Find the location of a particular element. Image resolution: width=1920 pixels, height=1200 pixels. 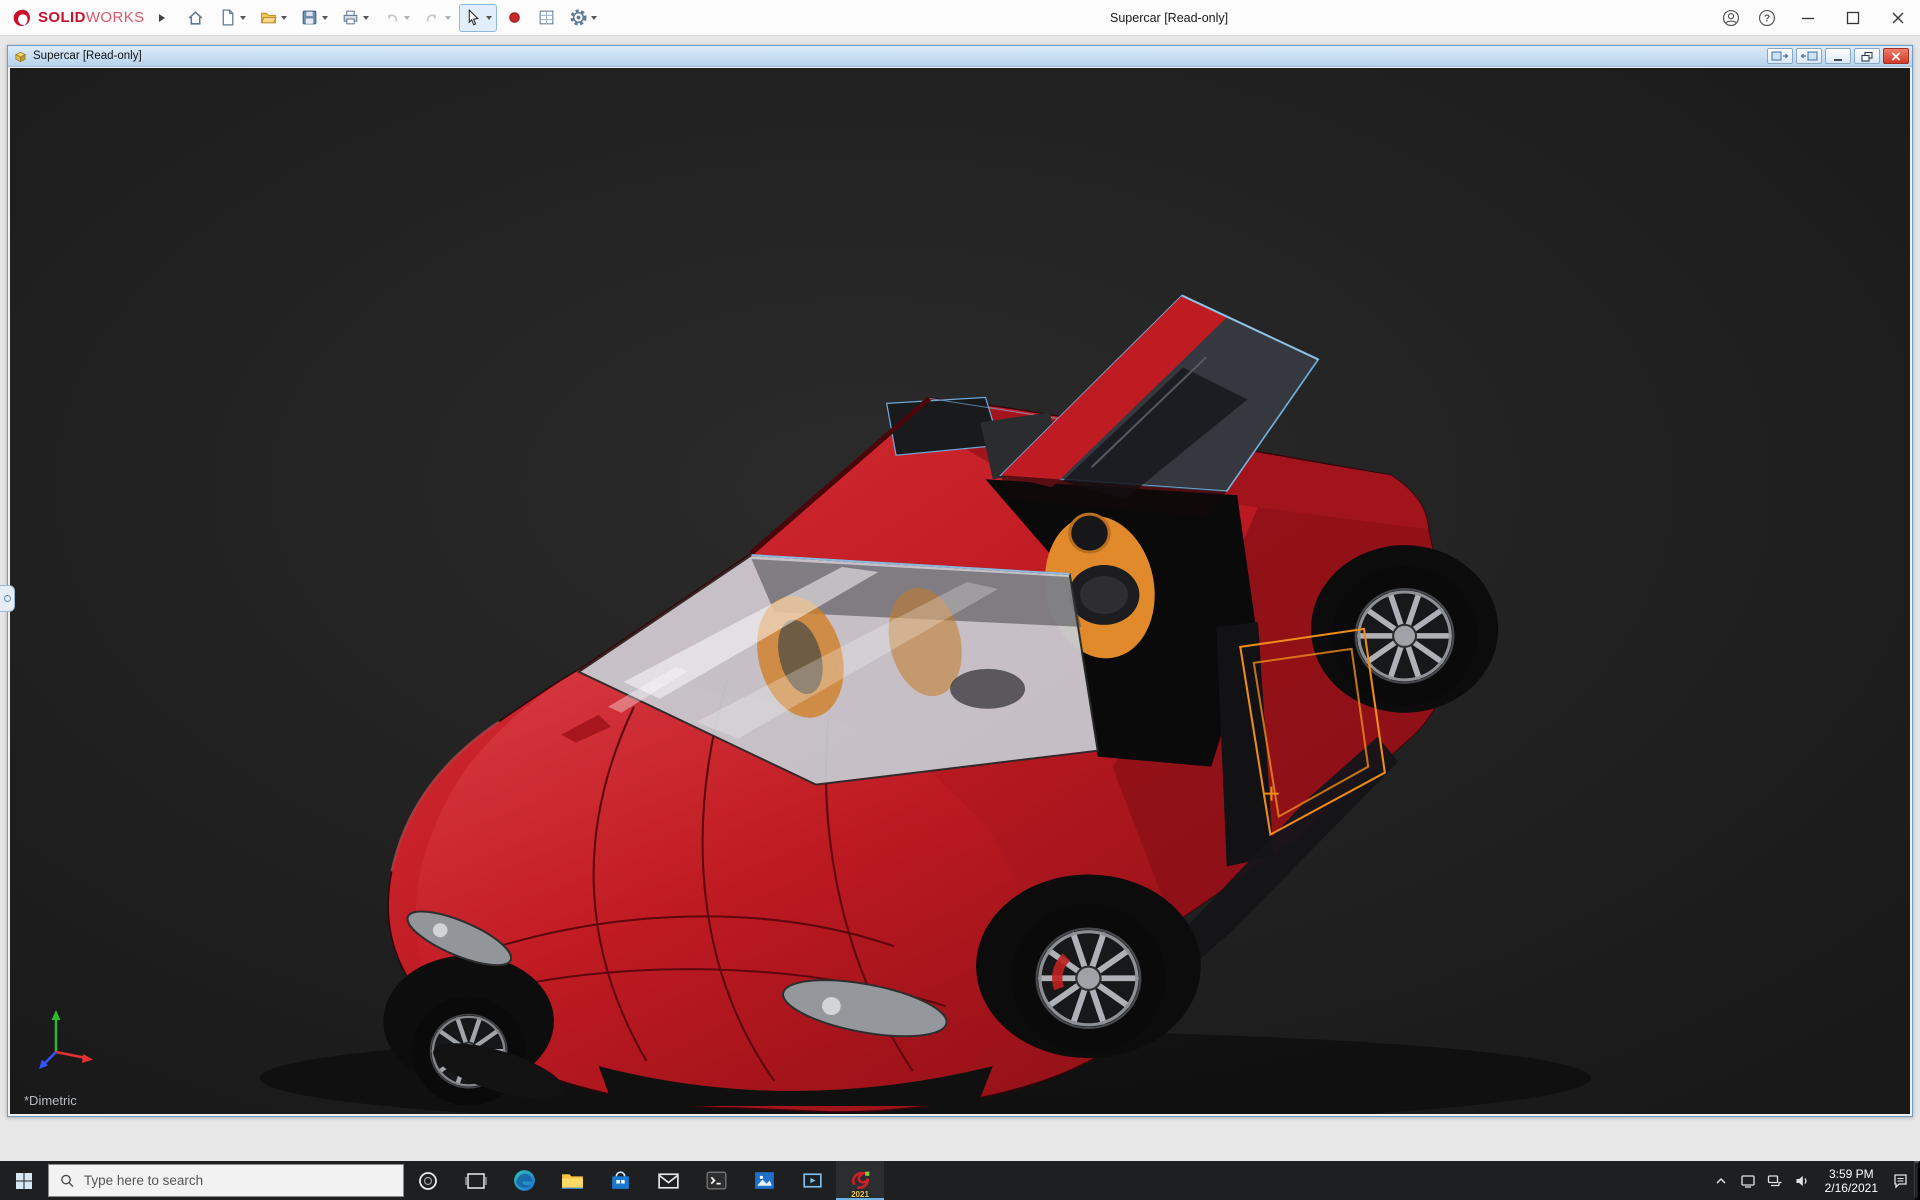

account-icon is located at coordinates (1731, 17).